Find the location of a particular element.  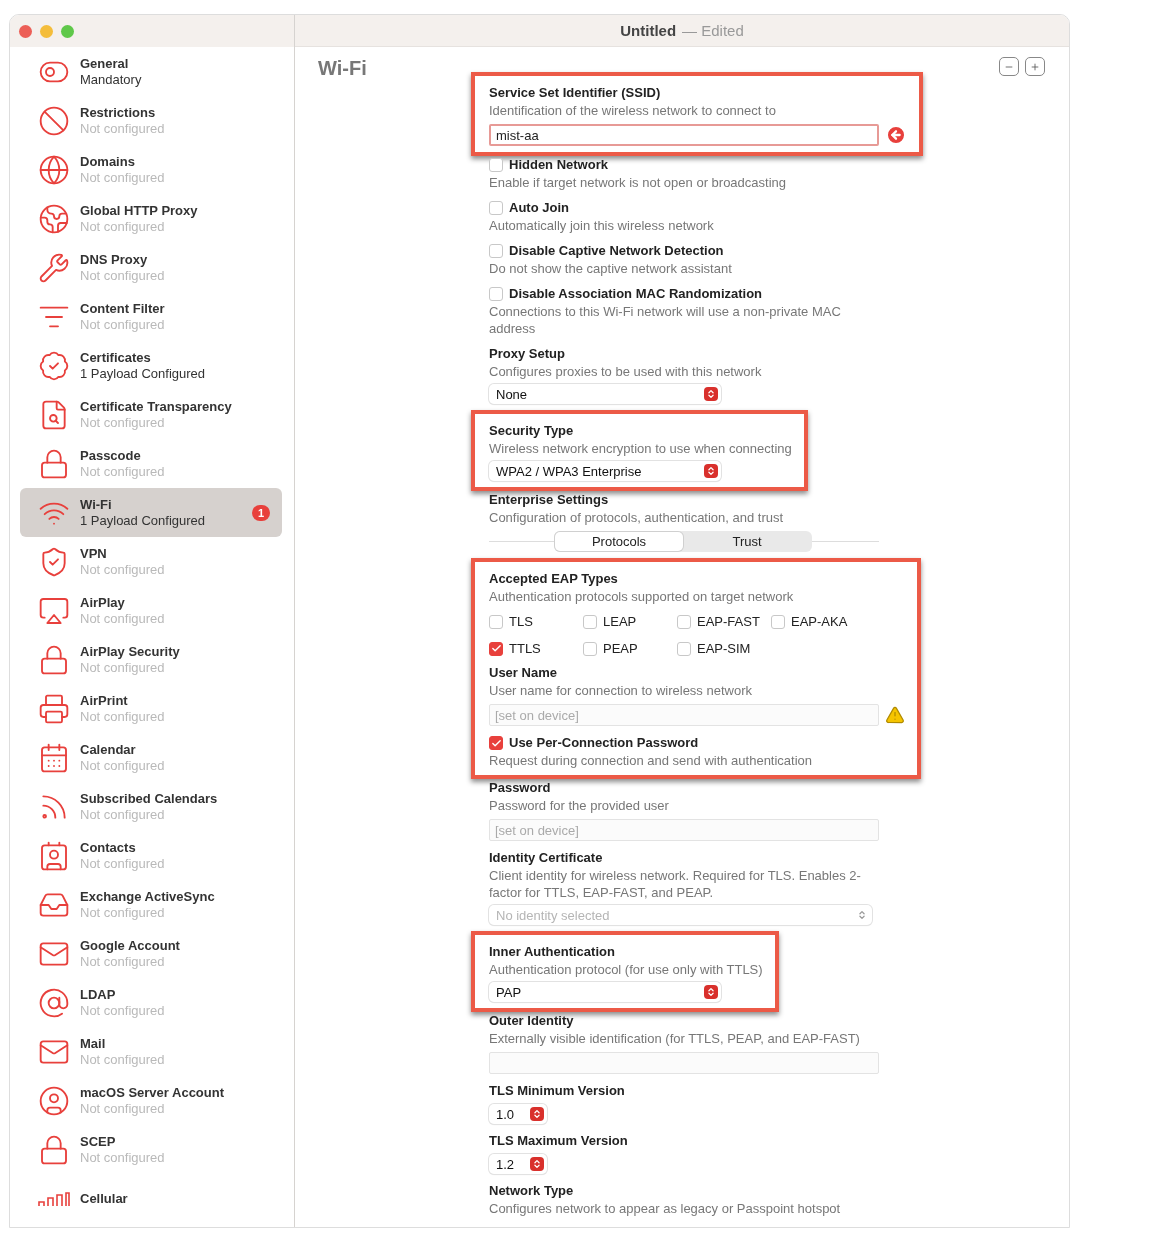

item-title: Domains is located at coordinates (108, 161).